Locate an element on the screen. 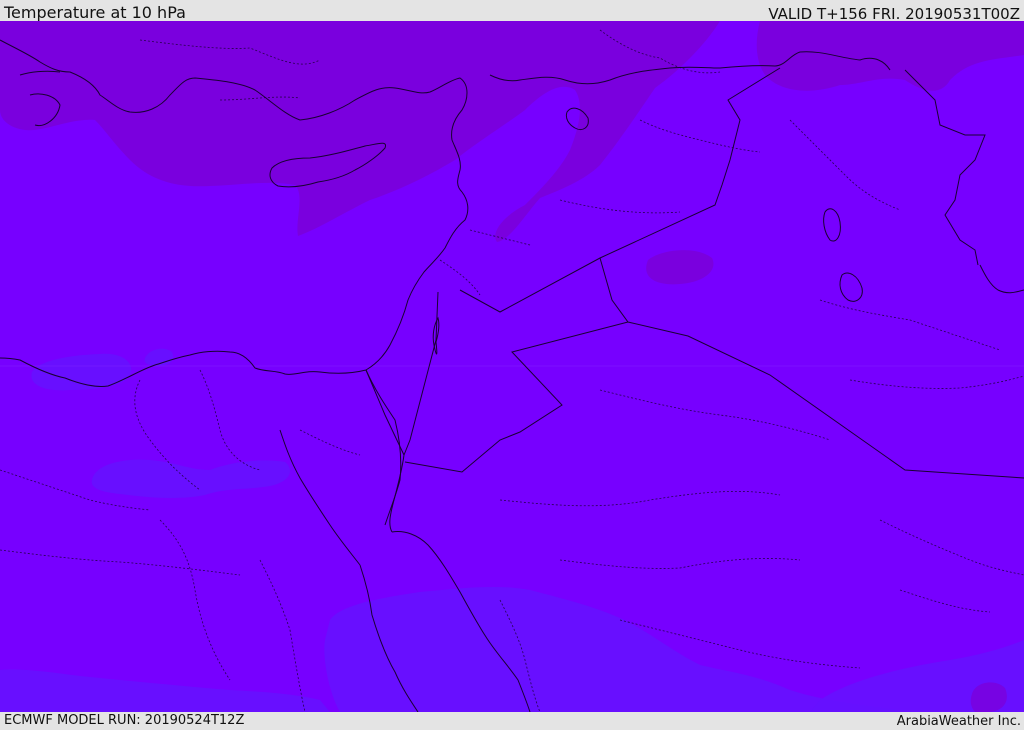  map-title: Temperature at 10 hPa is located at coordinates (95, 12).